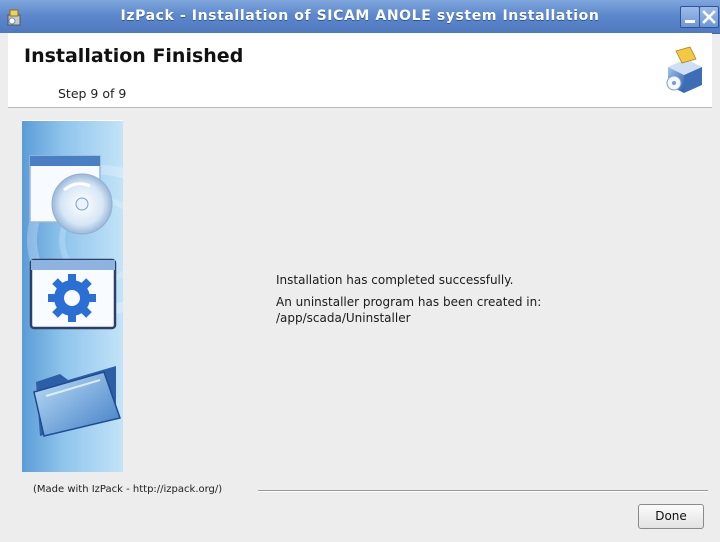 The width and height of the screenshot is (720, 542). I want to click on page-title: Installation Finished, so click(134, 56).